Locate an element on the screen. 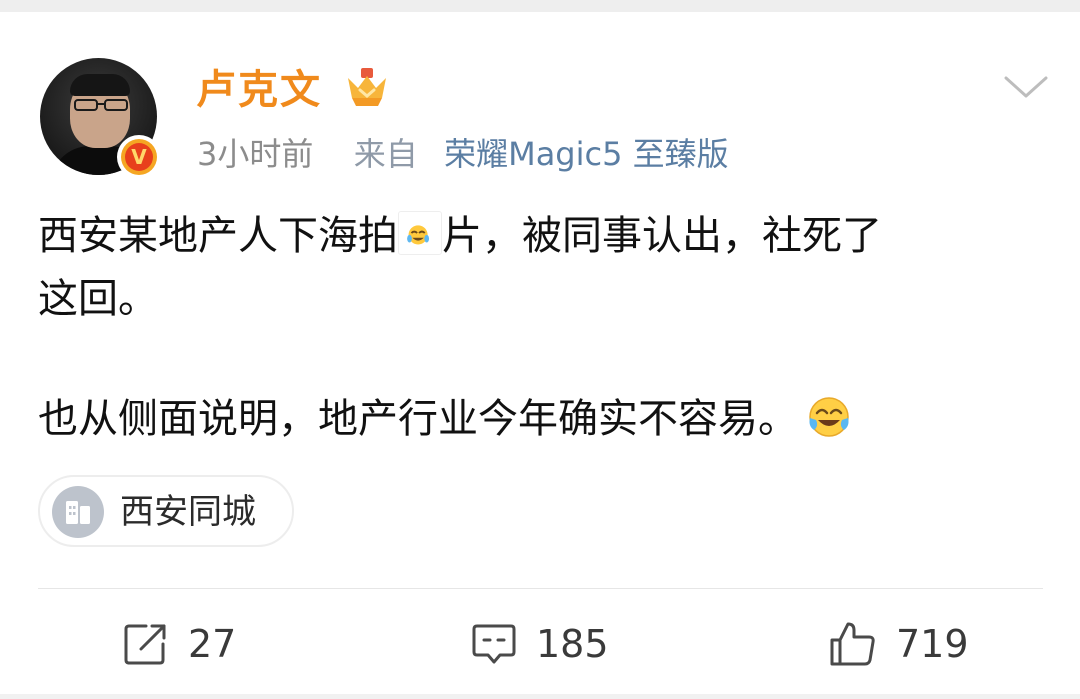  location-tag: 西安同城 is located at coordinates (166, 511).